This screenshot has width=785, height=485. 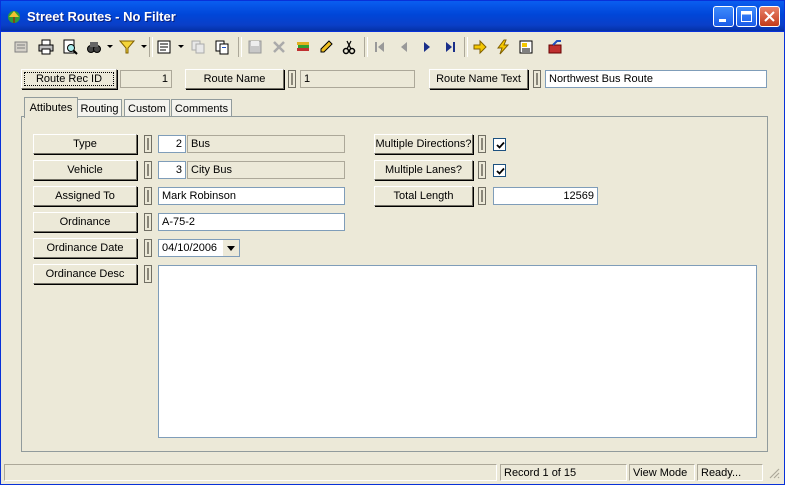 I want to click on filter-icon, so click(x=127, y=47).